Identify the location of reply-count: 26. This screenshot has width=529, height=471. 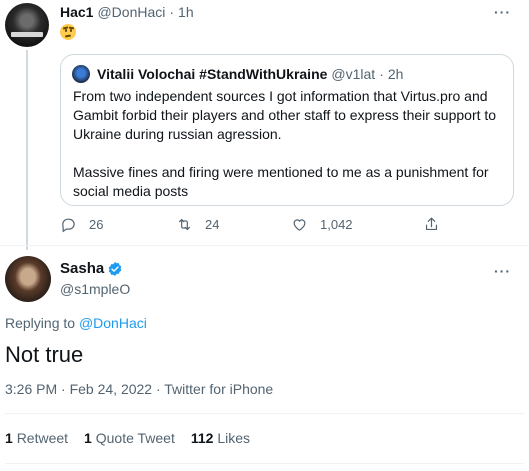
(96, 224).